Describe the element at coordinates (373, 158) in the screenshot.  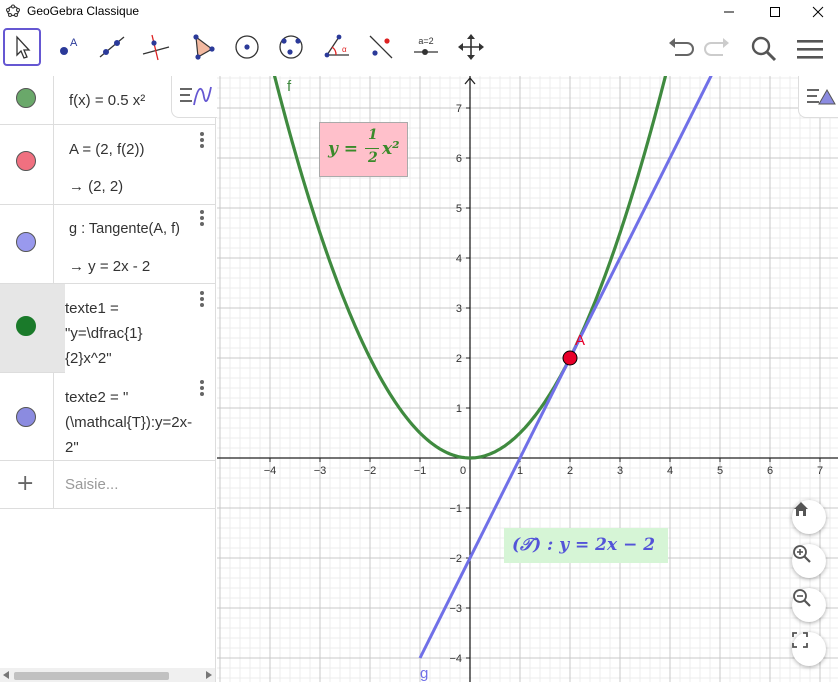
I see `text1-denominator: 2` at that location.